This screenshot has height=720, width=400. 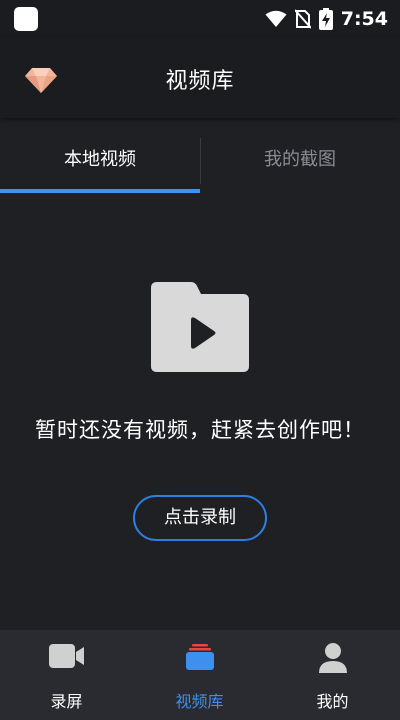 What do you see at coordinates (66, 701) in the screenshot?
I see `nav-label-record: 录屏` at bounding box center [66, 701].